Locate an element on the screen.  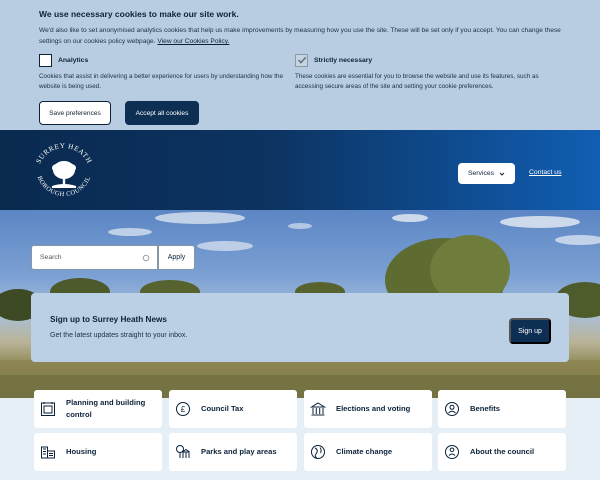
card-label: Parks and play areas is located at coordinates (239, 451).